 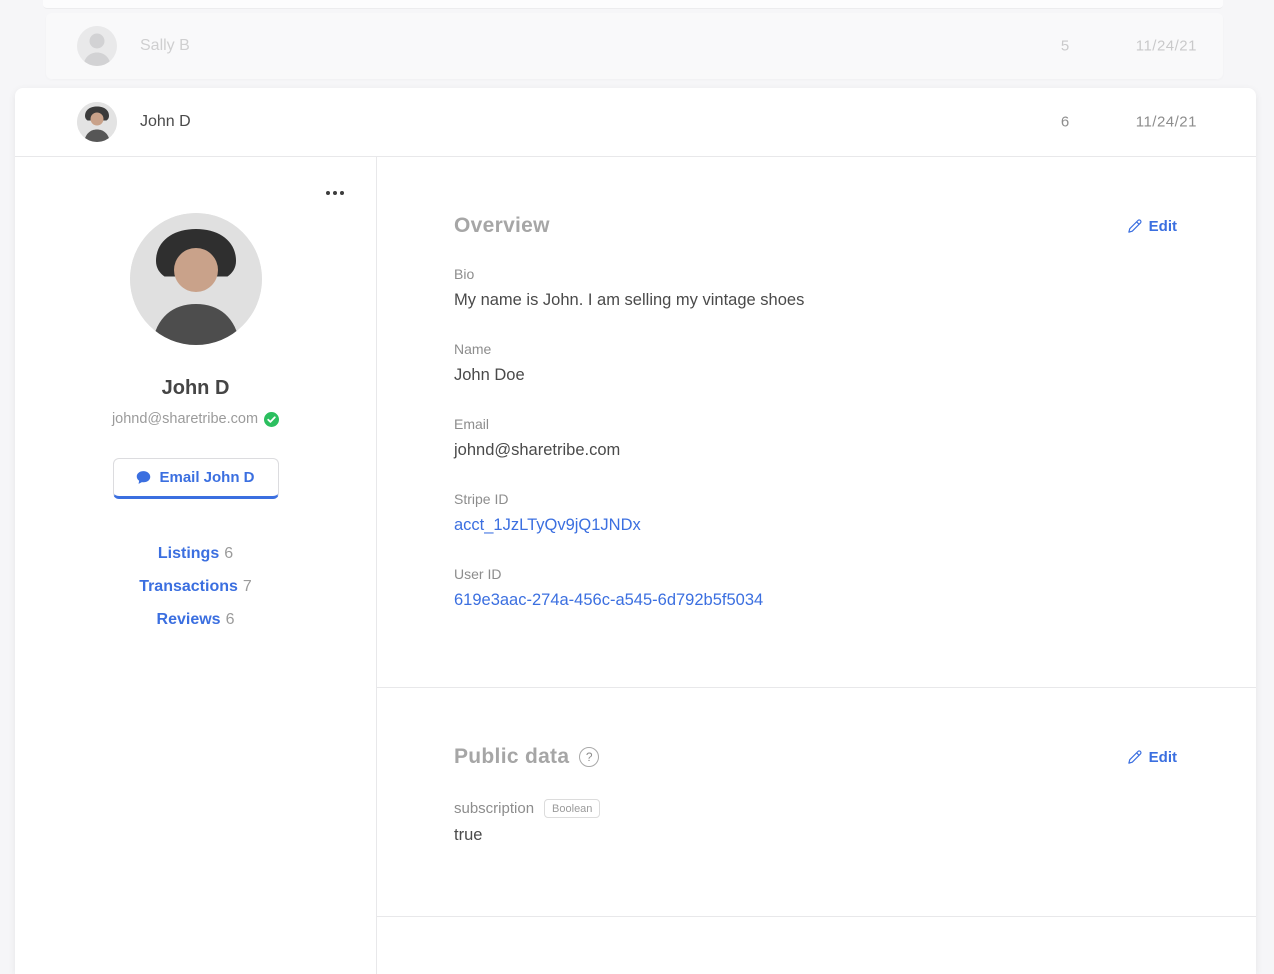 I want to click on profile-link-reviews: Reviews 6, so click(x=195, y=620).